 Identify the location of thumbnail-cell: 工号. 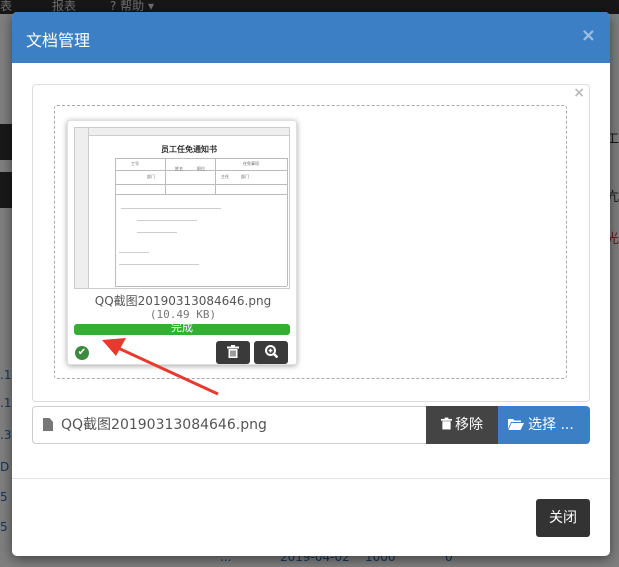
(135, 163).